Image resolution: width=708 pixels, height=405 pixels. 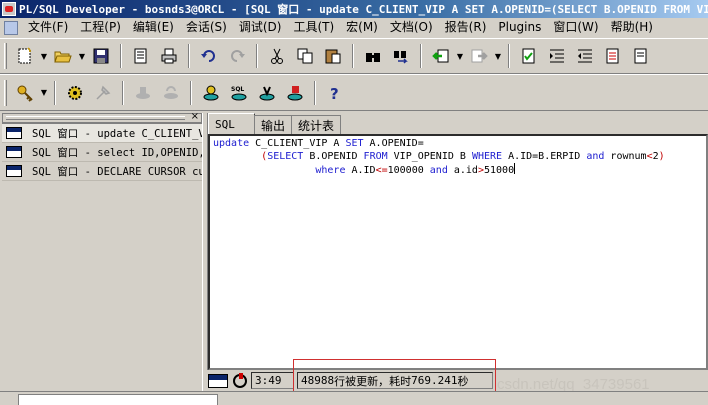 What do you see at coordinates (206, 27) in the screenshot?
I see `menu-session: 会话(S)` at bounding box center [206, 27].